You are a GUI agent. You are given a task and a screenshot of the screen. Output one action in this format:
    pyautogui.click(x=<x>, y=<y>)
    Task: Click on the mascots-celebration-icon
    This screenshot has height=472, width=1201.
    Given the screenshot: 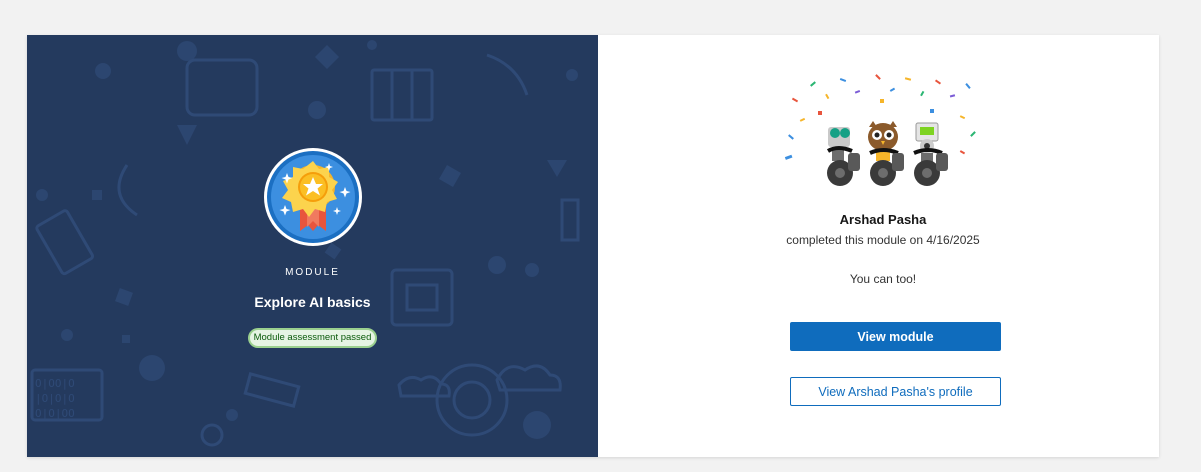 What is the action you would take?
    pyautogui.click(x=880, y=130)
    